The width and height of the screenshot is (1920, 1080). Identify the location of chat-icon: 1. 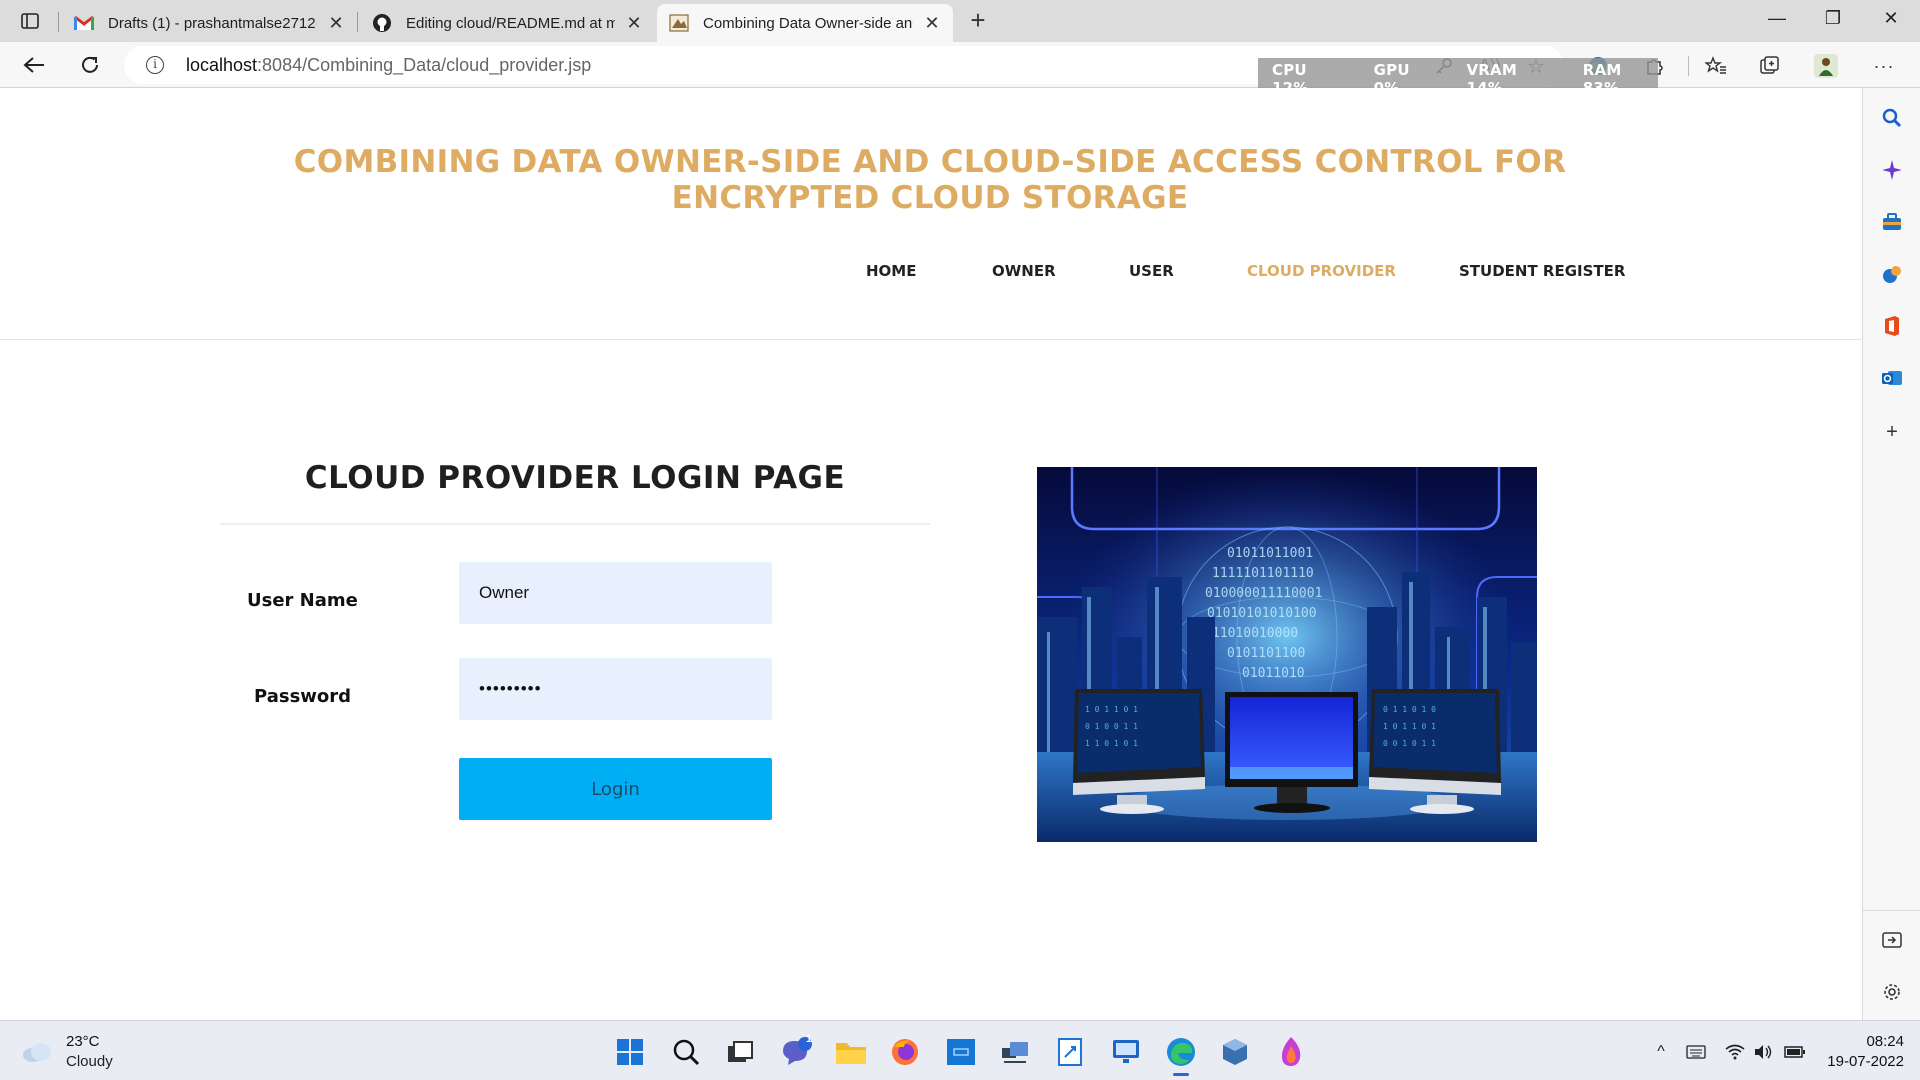
(796, 1051).